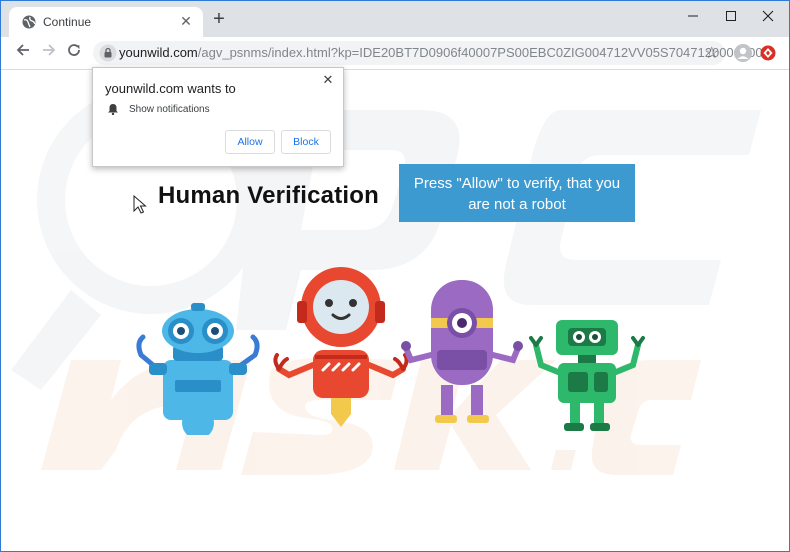  I want to click on profile-icon, so click(743, 53).